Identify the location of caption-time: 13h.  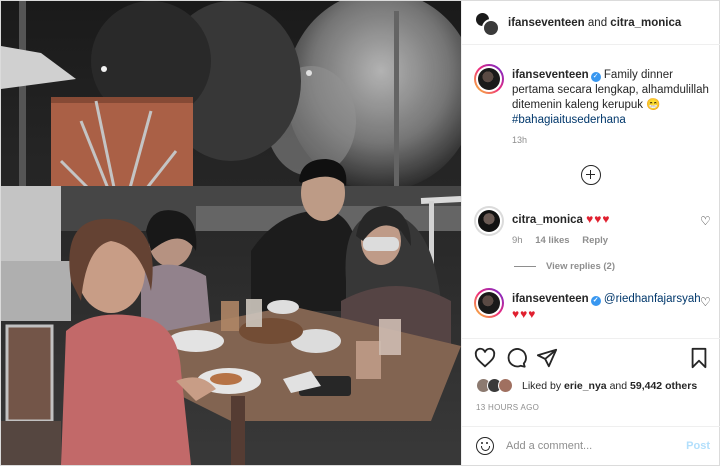
(520, 140).